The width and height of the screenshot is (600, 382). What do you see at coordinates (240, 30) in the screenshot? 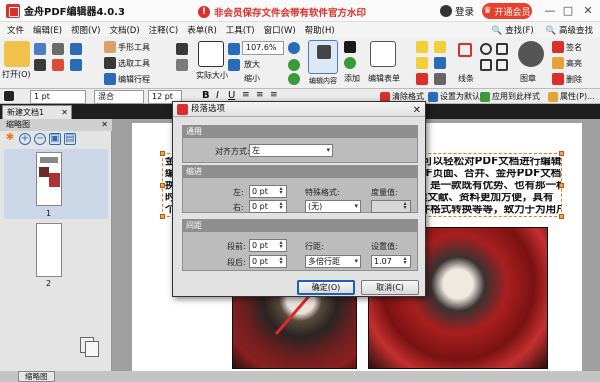
I see `menu-tools: 工具(T)` at bounding box center [240, 30].